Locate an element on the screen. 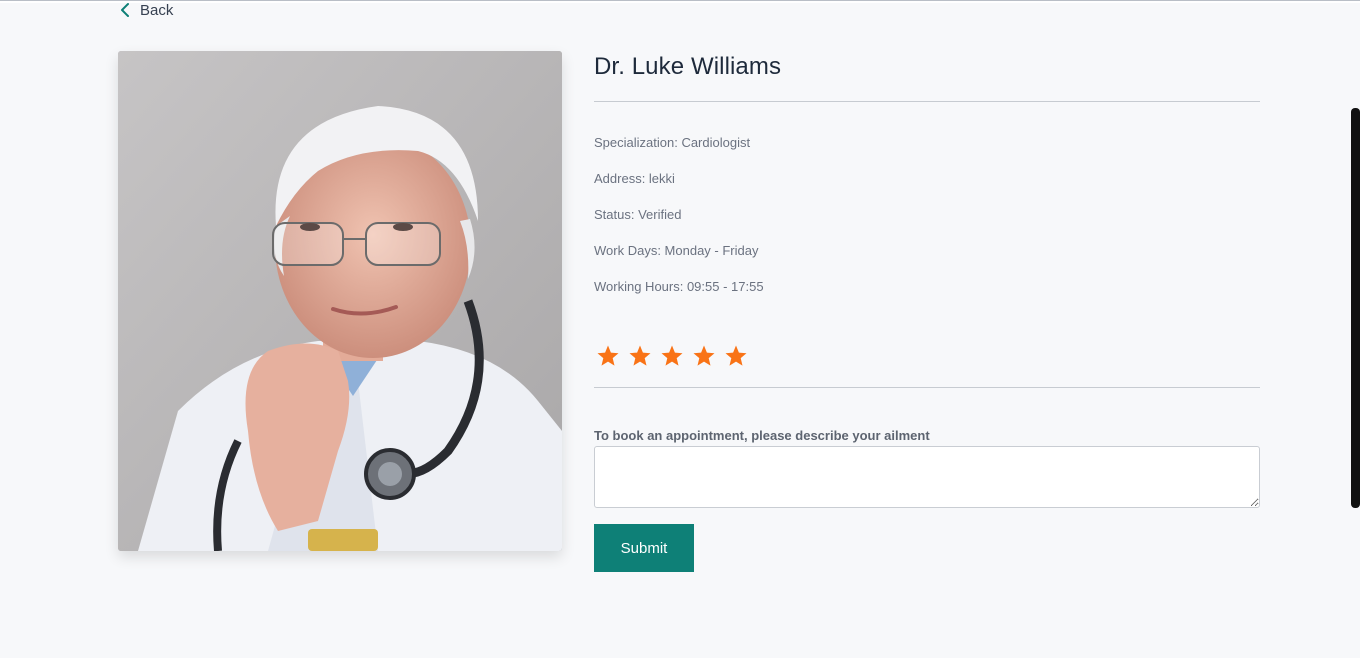 The image size is (1360, 658). doctor-name: Dr. Luke Williams is located at coordinates (688, 66).